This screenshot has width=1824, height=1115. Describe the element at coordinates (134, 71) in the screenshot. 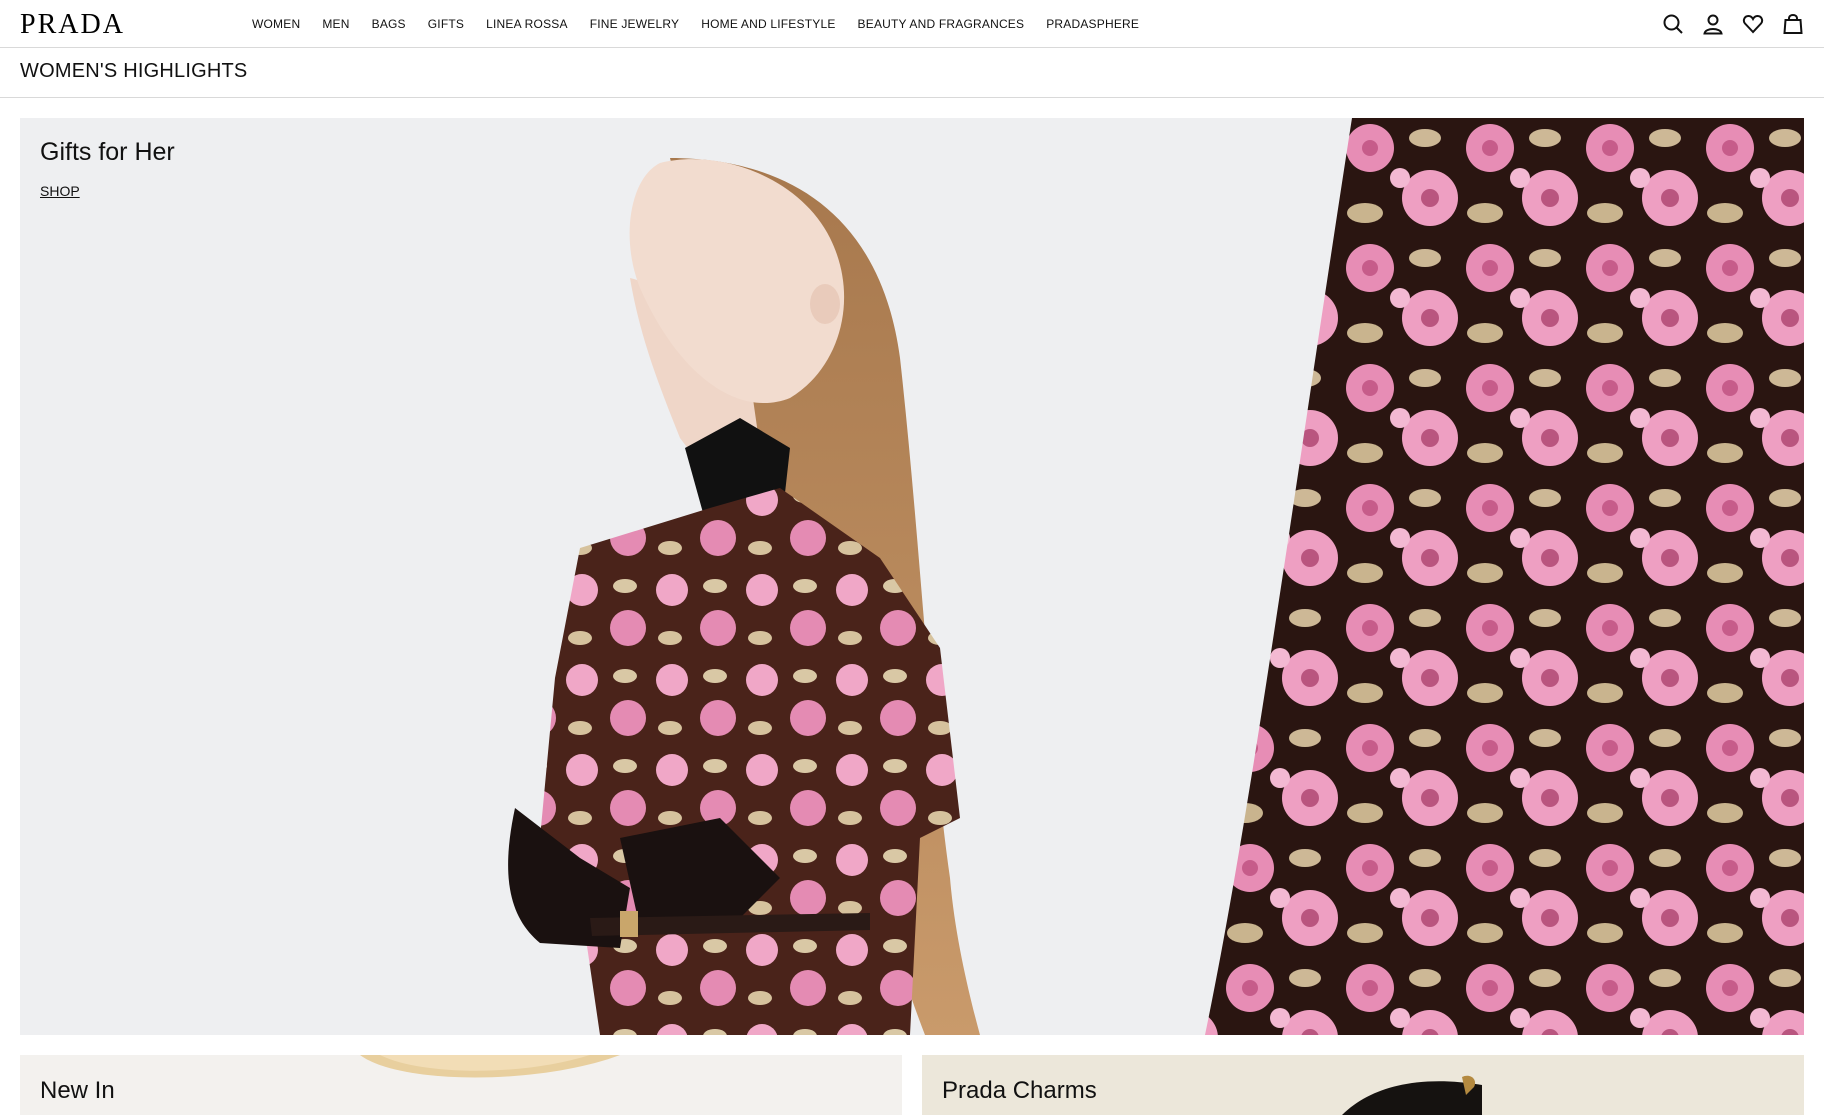

I see `page-title: WOMEN'S HIGHLIGHTS` at that location.